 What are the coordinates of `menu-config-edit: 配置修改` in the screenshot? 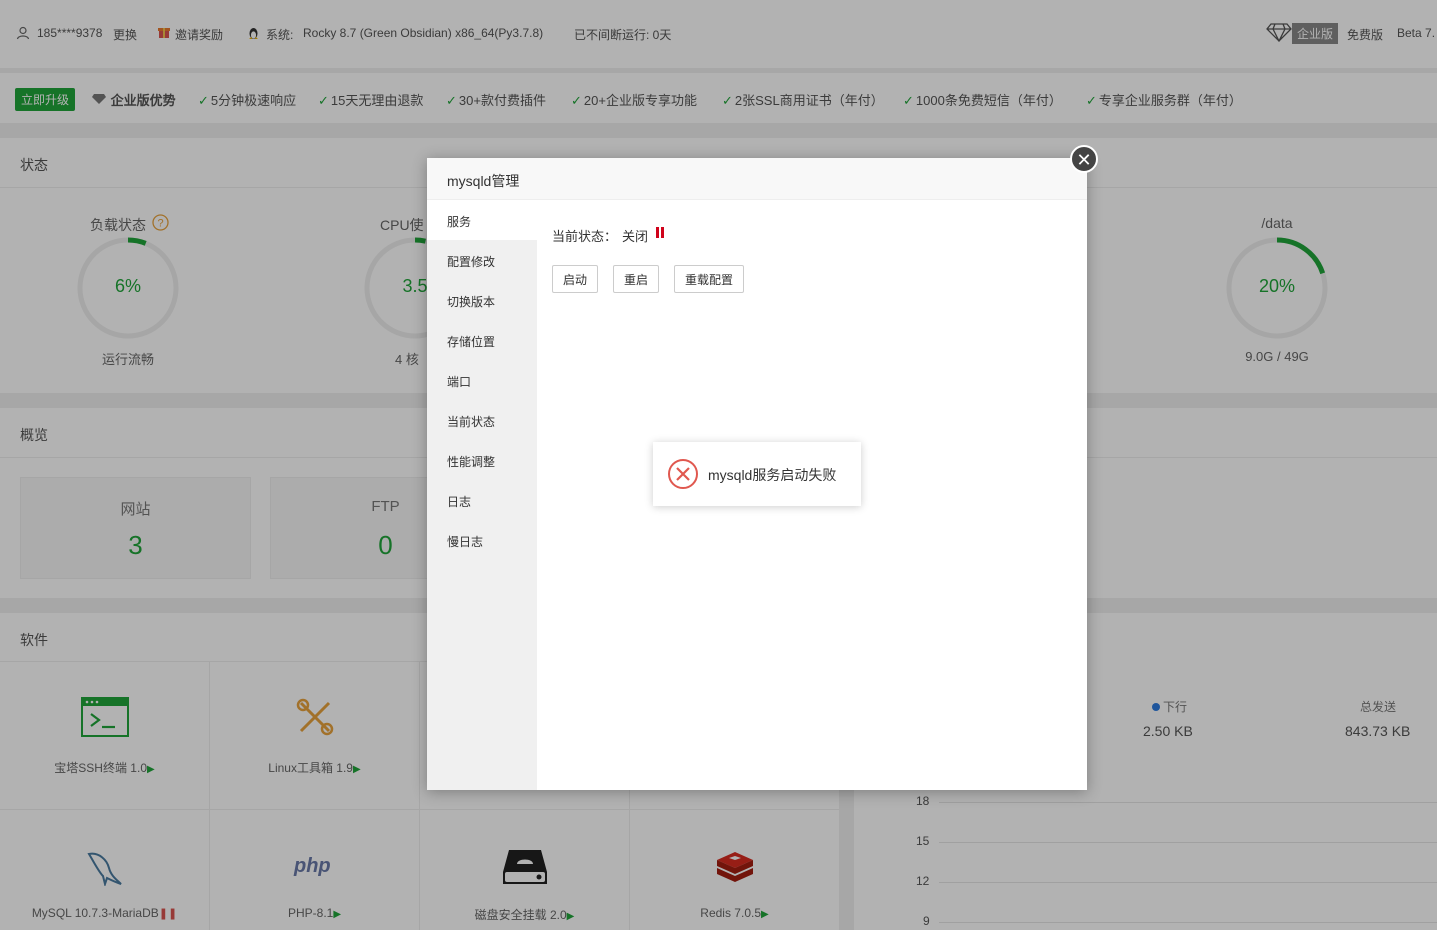 It's located at (482, 260).